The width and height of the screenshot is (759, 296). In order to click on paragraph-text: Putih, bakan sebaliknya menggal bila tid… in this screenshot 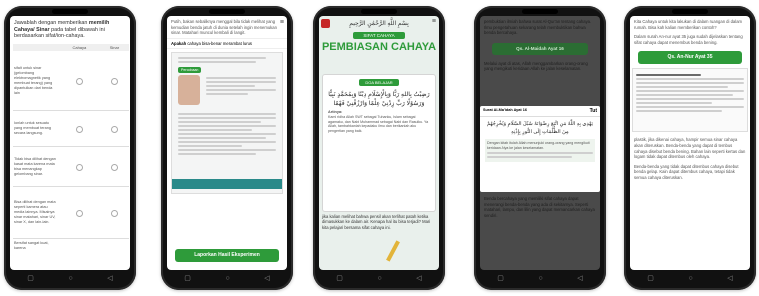, I will do `click(224, 27)`.